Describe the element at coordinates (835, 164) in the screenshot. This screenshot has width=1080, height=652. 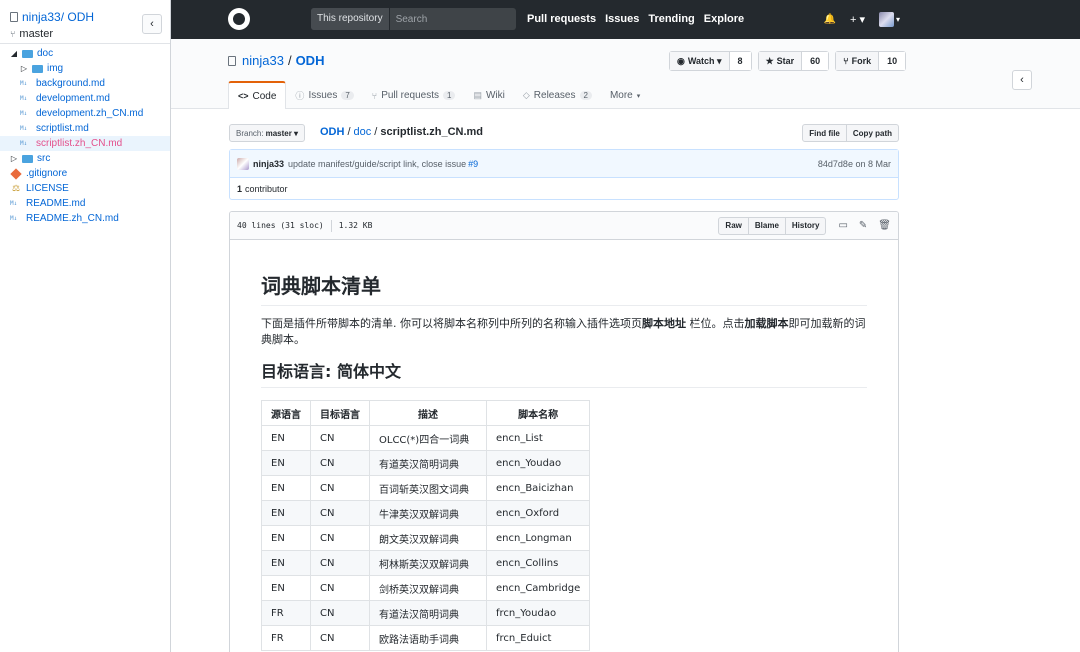
I see `commit-sha: 84d7d8e` at that location.